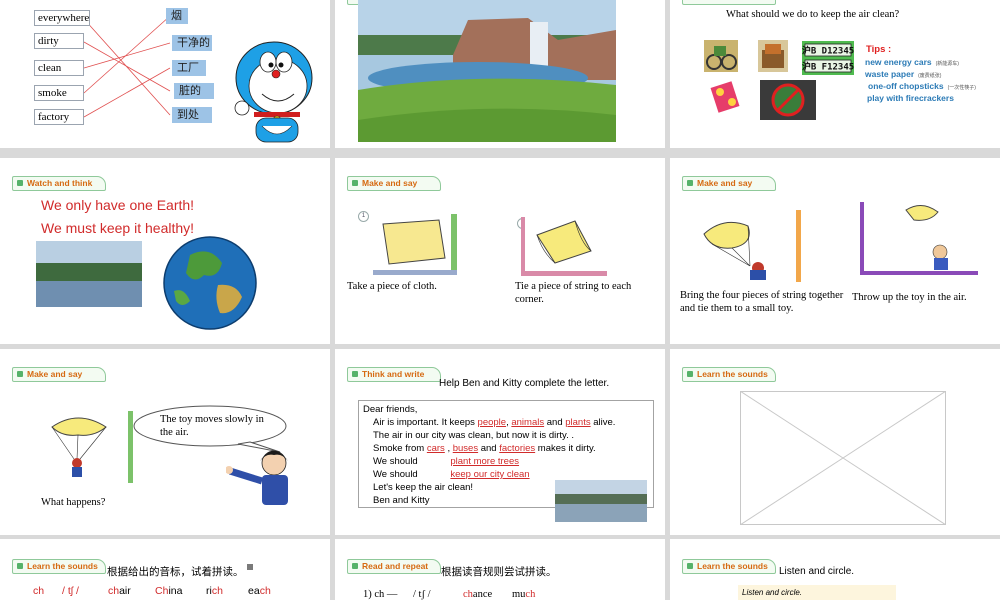 This screenshot has height=600, width=1000. What do you see at coordinates (524, 594) in the screenshot?
I see `word-much: much` at bounding box center [524, 594].